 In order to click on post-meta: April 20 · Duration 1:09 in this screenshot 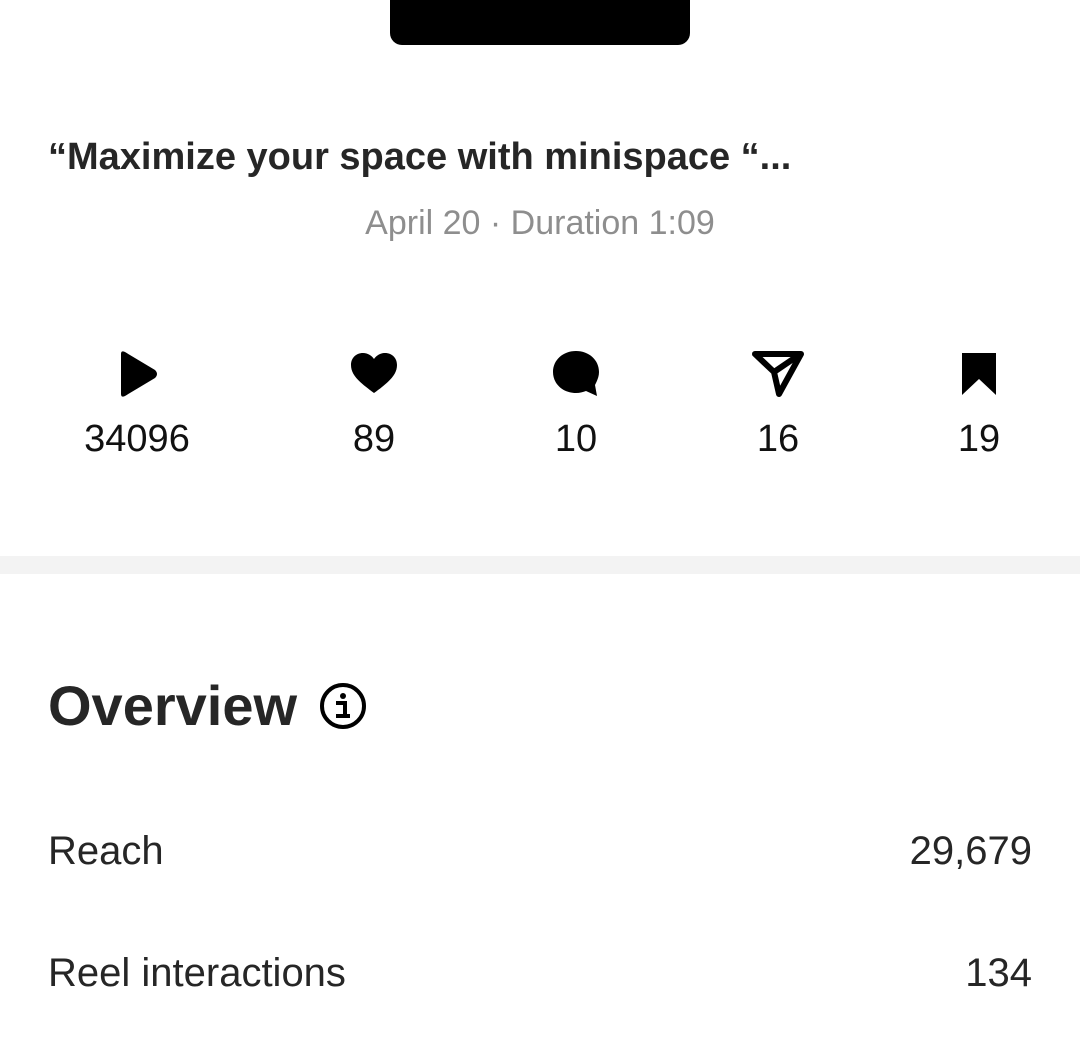, I will do `click(540, 223)`.